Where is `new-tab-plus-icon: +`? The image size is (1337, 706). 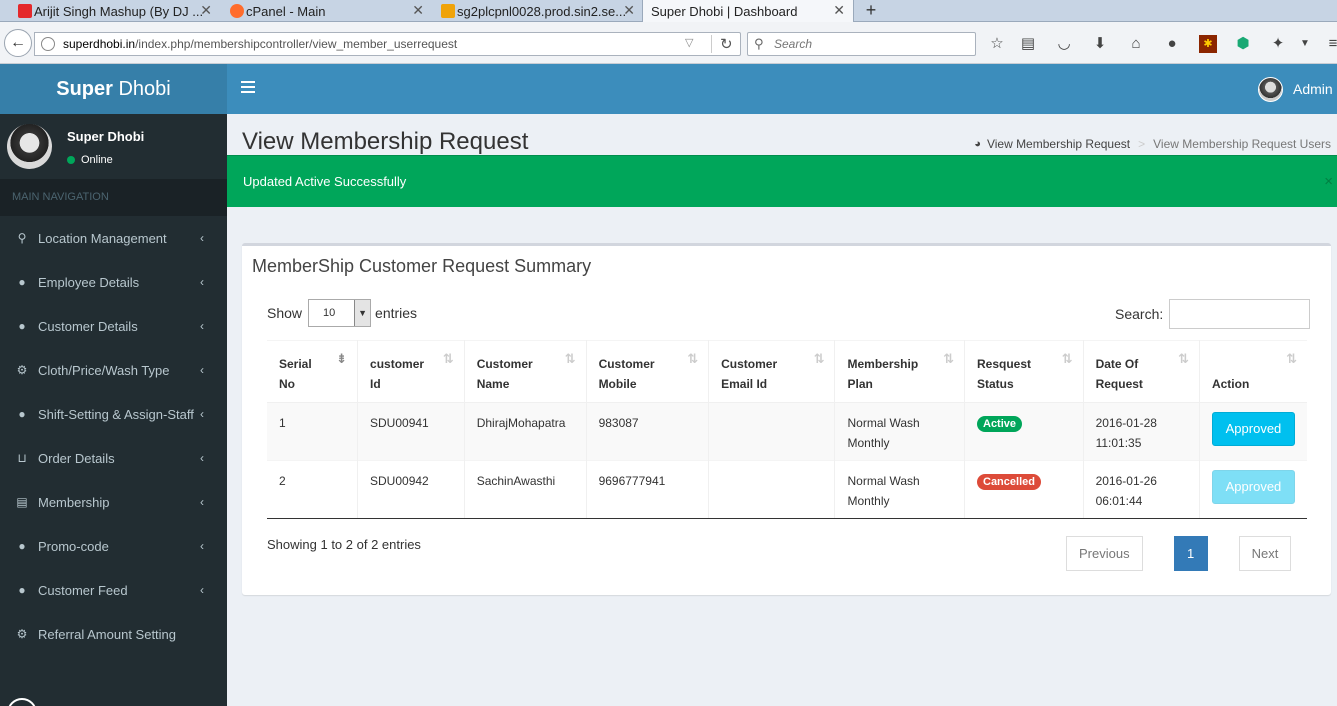
new-tab-plus-icon: + is located at coordinates (871, 11).